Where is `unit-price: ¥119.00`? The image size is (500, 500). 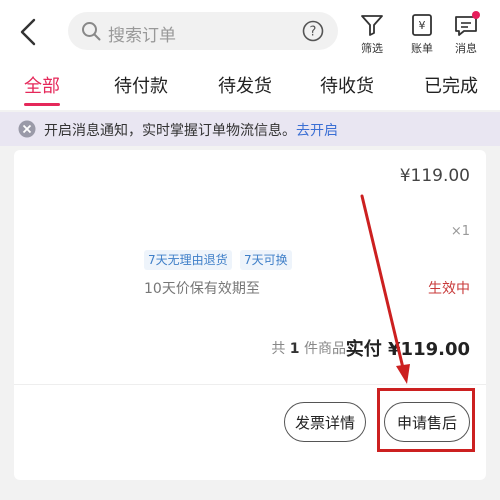
unit-price: ¥119.00 is located at coordinates (434, 176).